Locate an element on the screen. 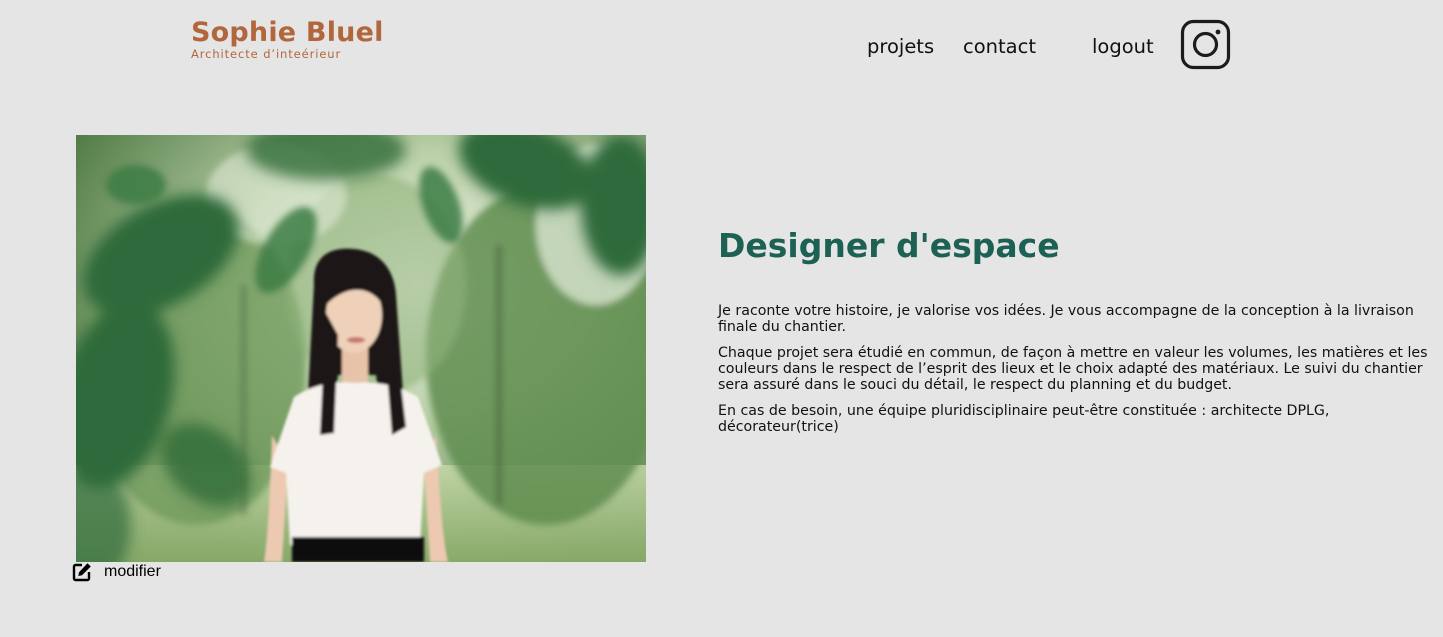 The height and width of the screenshot is (637, 1443). introduction-title: Designer d'espace is located at coordinates (889, 245).